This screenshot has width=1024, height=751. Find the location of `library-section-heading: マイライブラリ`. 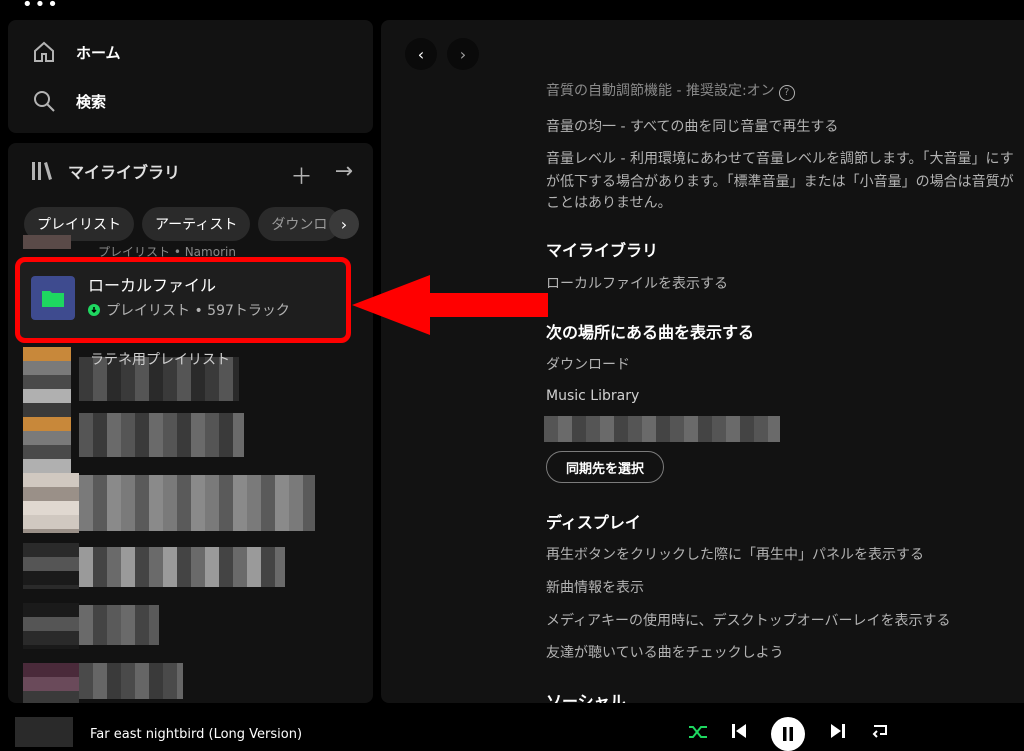

library-section-heading: マイライブラリ is located at coordinates (602, 250).